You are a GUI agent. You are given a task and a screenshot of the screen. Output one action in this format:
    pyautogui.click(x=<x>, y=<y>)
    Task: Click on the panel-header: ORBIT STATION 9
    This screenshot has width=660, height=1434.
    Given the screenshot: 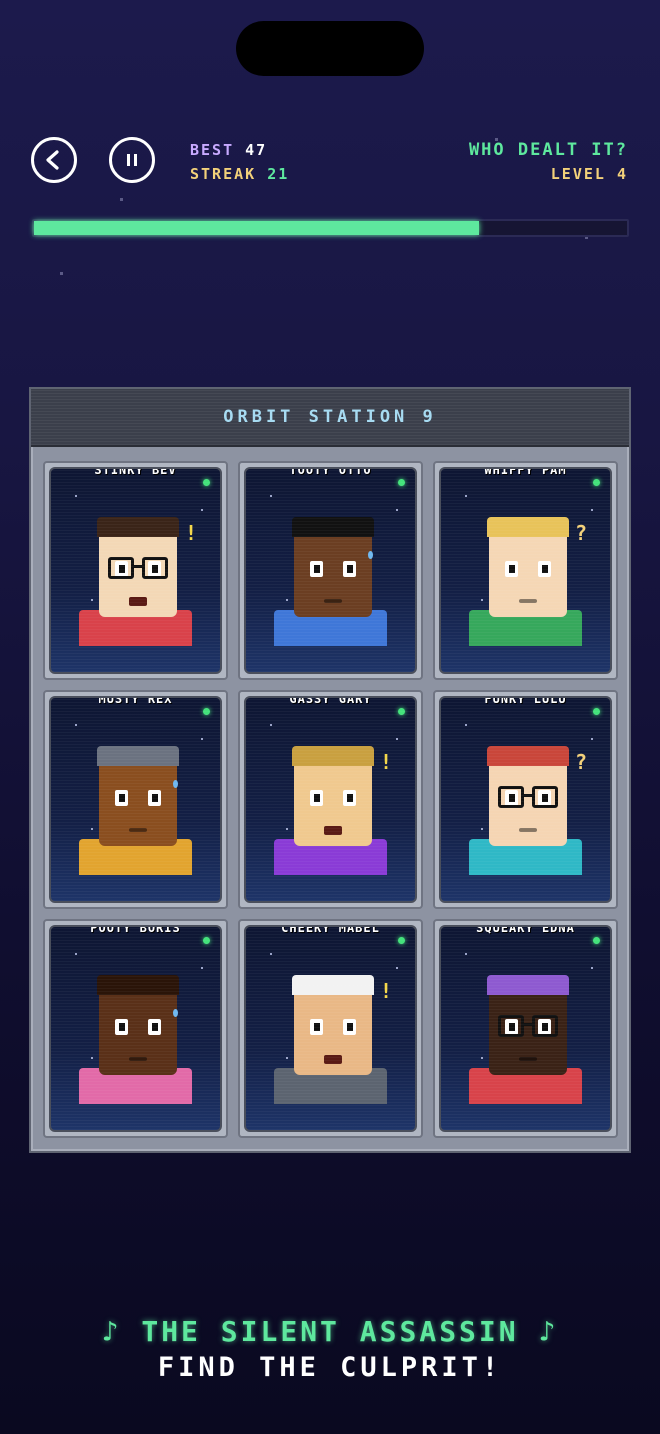 What is the action you would take?
    pyautogui.click(x=330, y=418)
    